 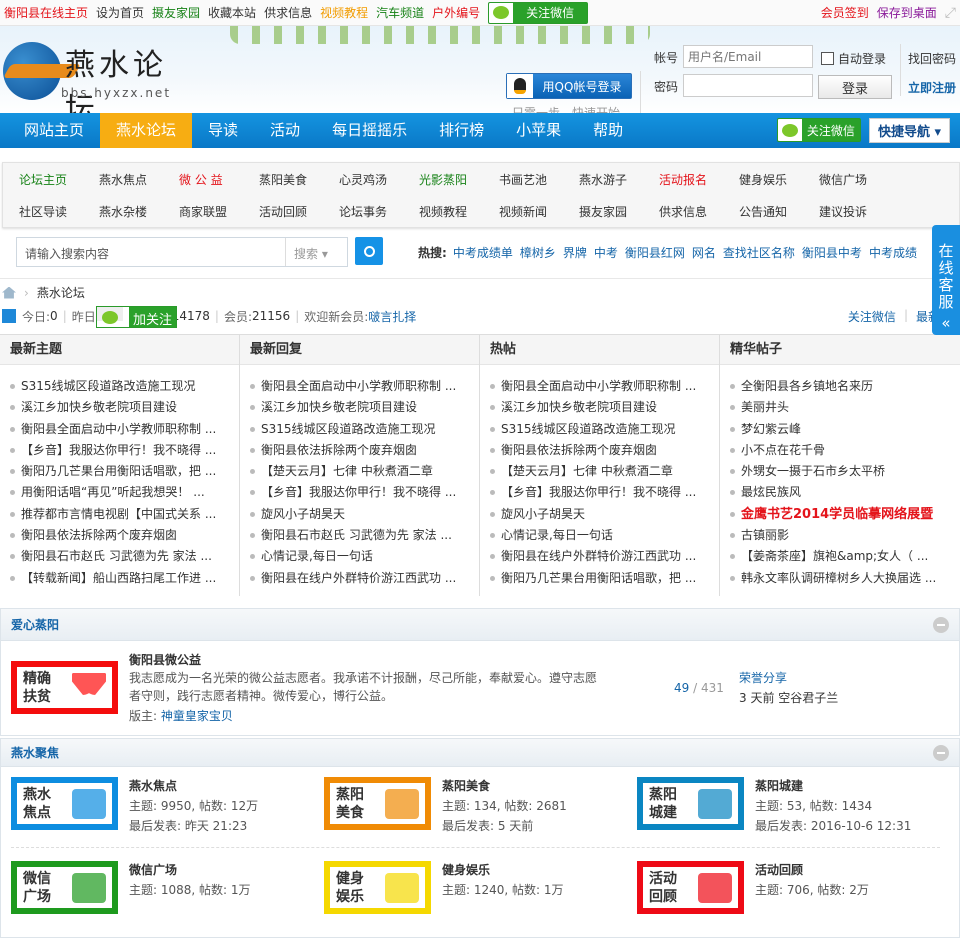 I want to click on post-link: 外甥女一摄于石市乡太平桥, so click(x=845, y=471).